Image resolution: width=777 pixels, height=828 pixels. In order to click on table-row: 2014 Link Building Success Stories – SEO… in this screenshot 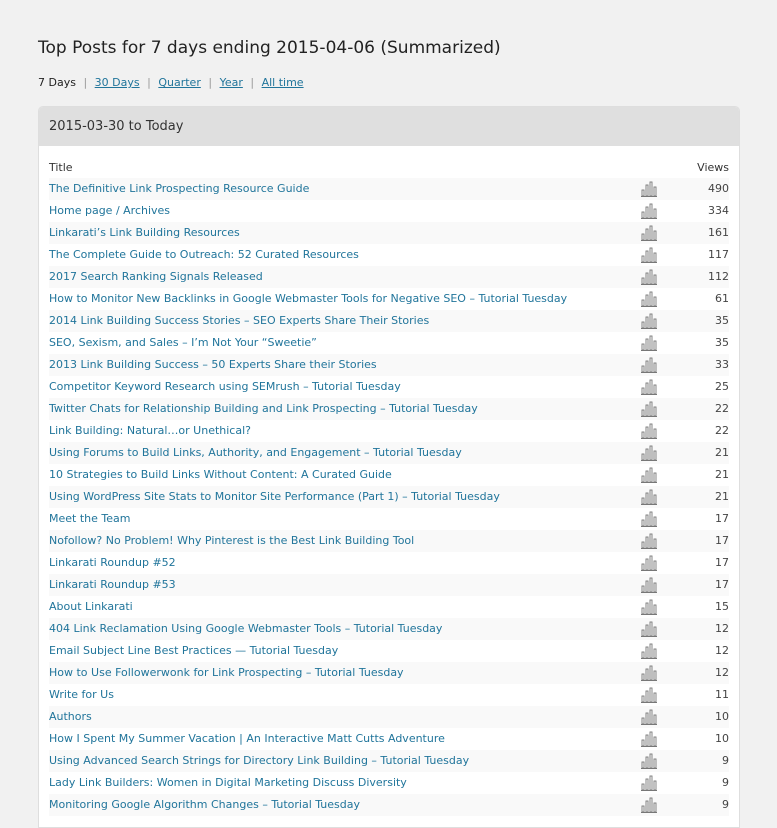, I will do `click(389, 321)`.